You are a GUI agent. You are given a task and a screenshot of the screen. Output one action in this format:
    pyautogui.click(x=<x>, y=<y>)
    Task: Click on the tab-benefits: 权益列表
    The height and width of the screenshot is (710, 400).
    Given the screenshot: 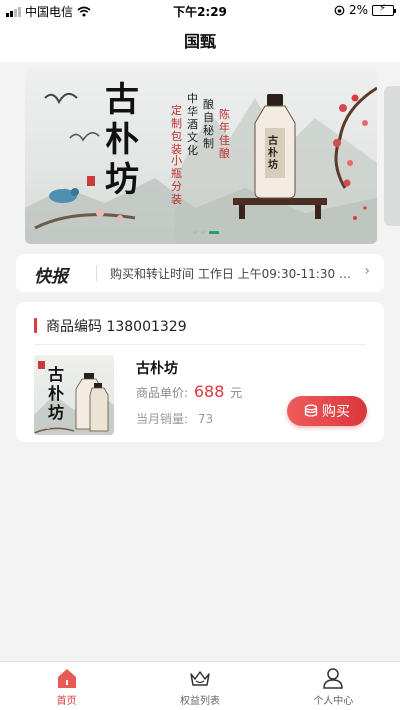 What is the action you would take?
    pyautogui.click(x=199, y=686)
    